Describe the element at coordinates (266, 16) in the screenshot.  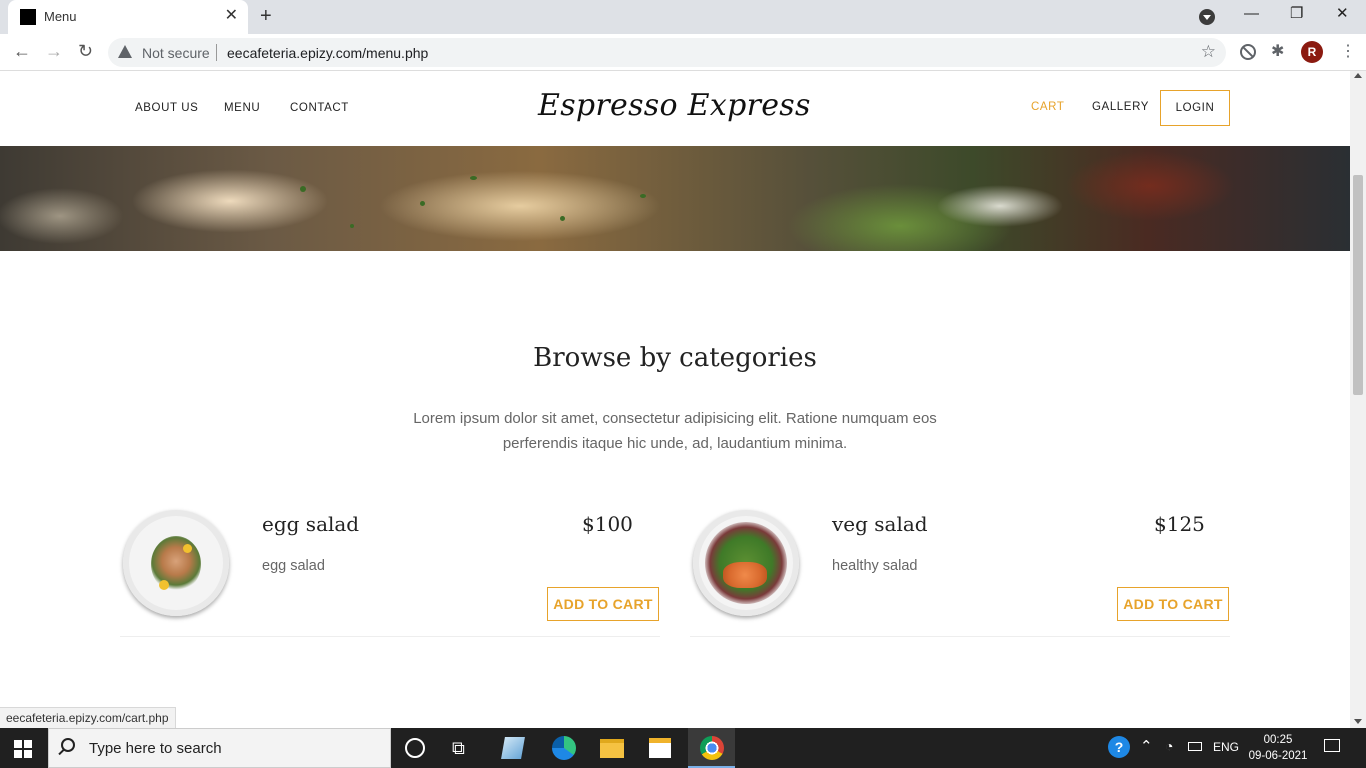
I see `new-tab-icon: +` at that location.